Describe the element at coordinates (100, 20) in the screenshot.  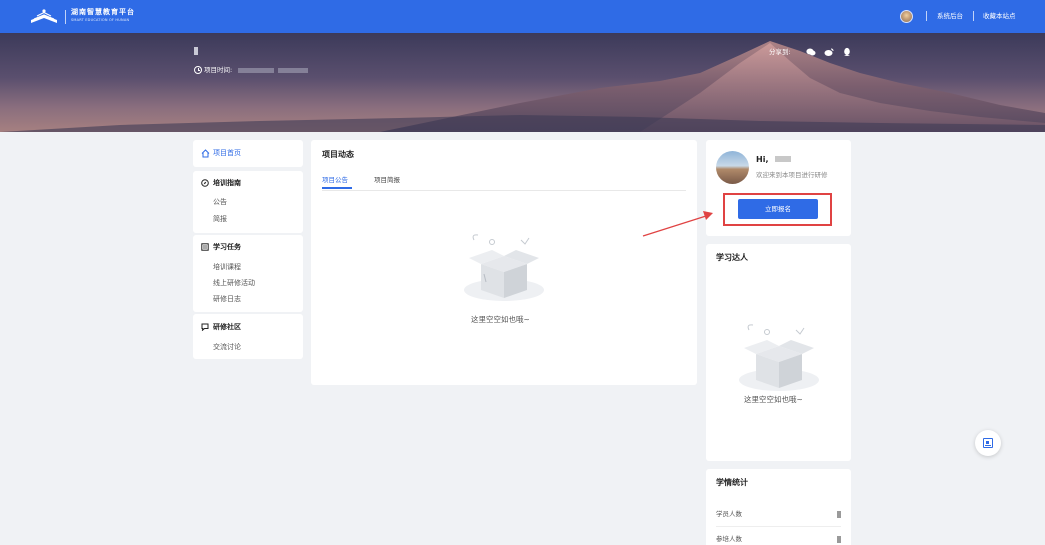
I see `platform-name-en: SMART EDUCATION OF HUNAN` at that location.